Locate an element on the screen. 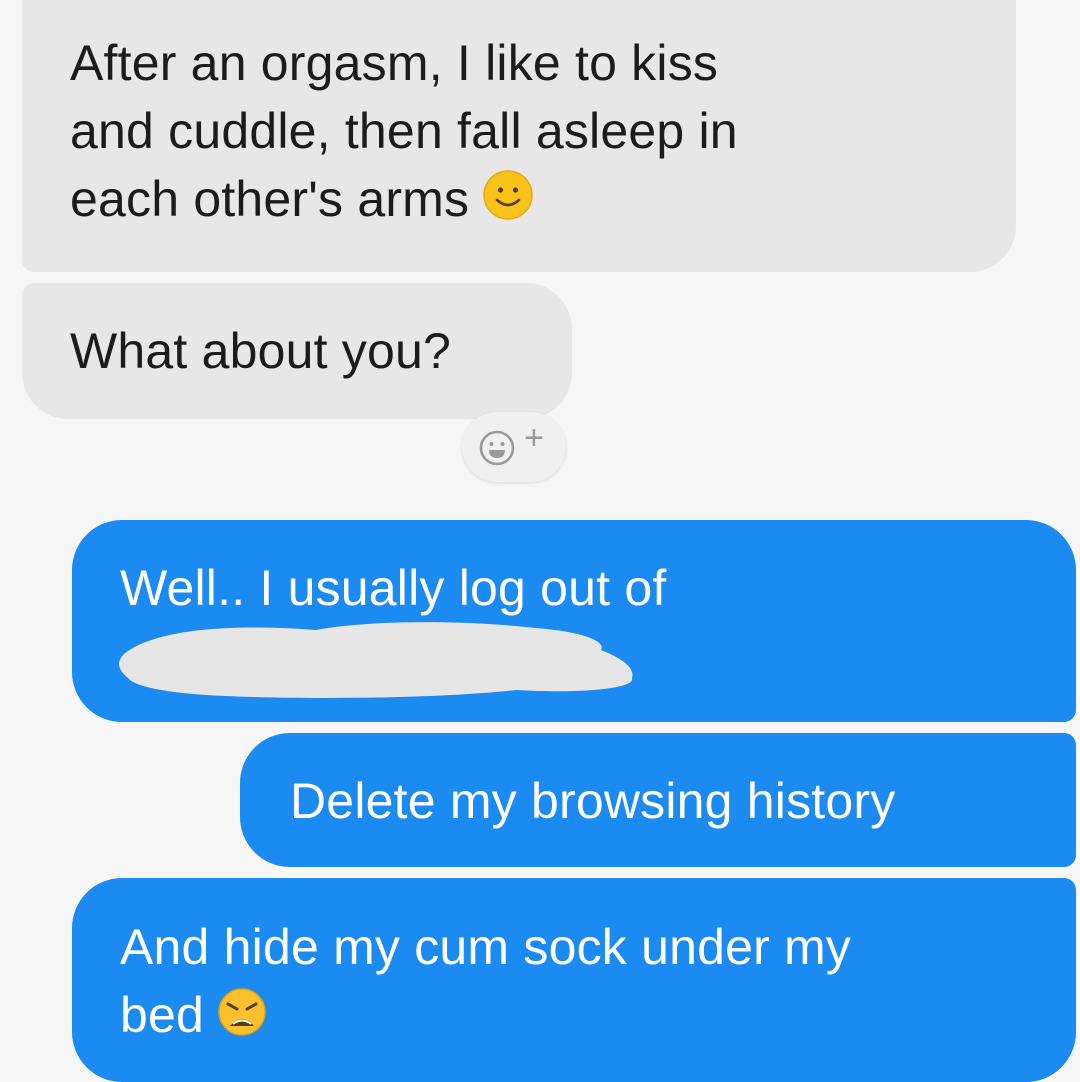  outgoing-message-bubble: Delete my browsing history is located at coordinates (658, 800).